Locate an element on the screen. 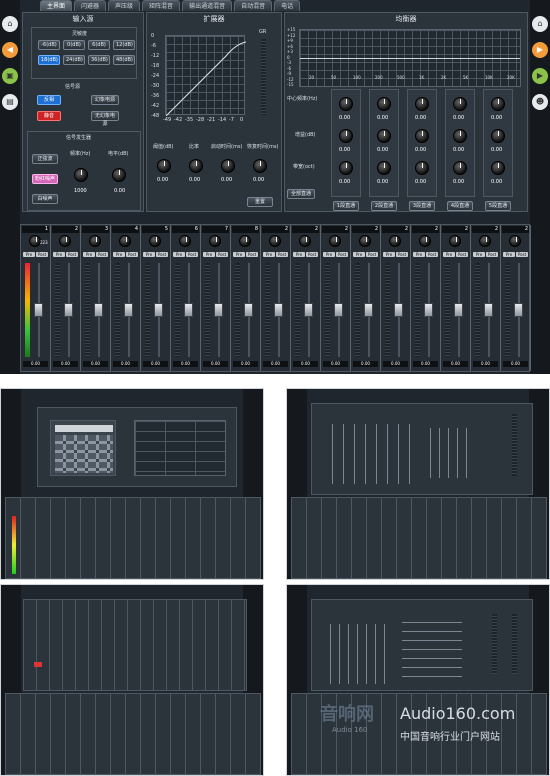 Image resolution: width=550 pixels, height=776 pixels. reset-button: 重置 is located at coordinates (260, 202).